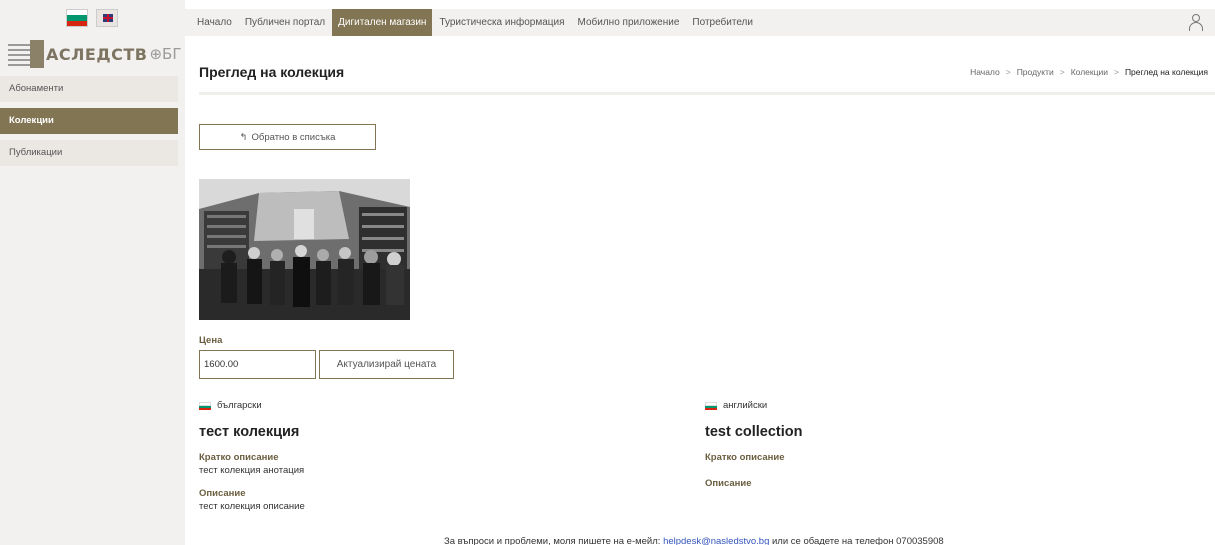  I want to click on logo-text: АСЛЕДСТВ, so click(97, 54).